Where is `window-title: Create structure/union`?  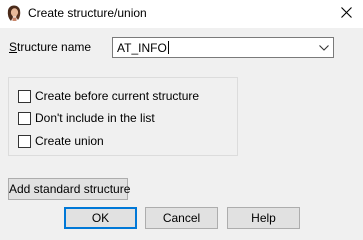 window-title: Create structure/union is located at coordinates (87, 13).